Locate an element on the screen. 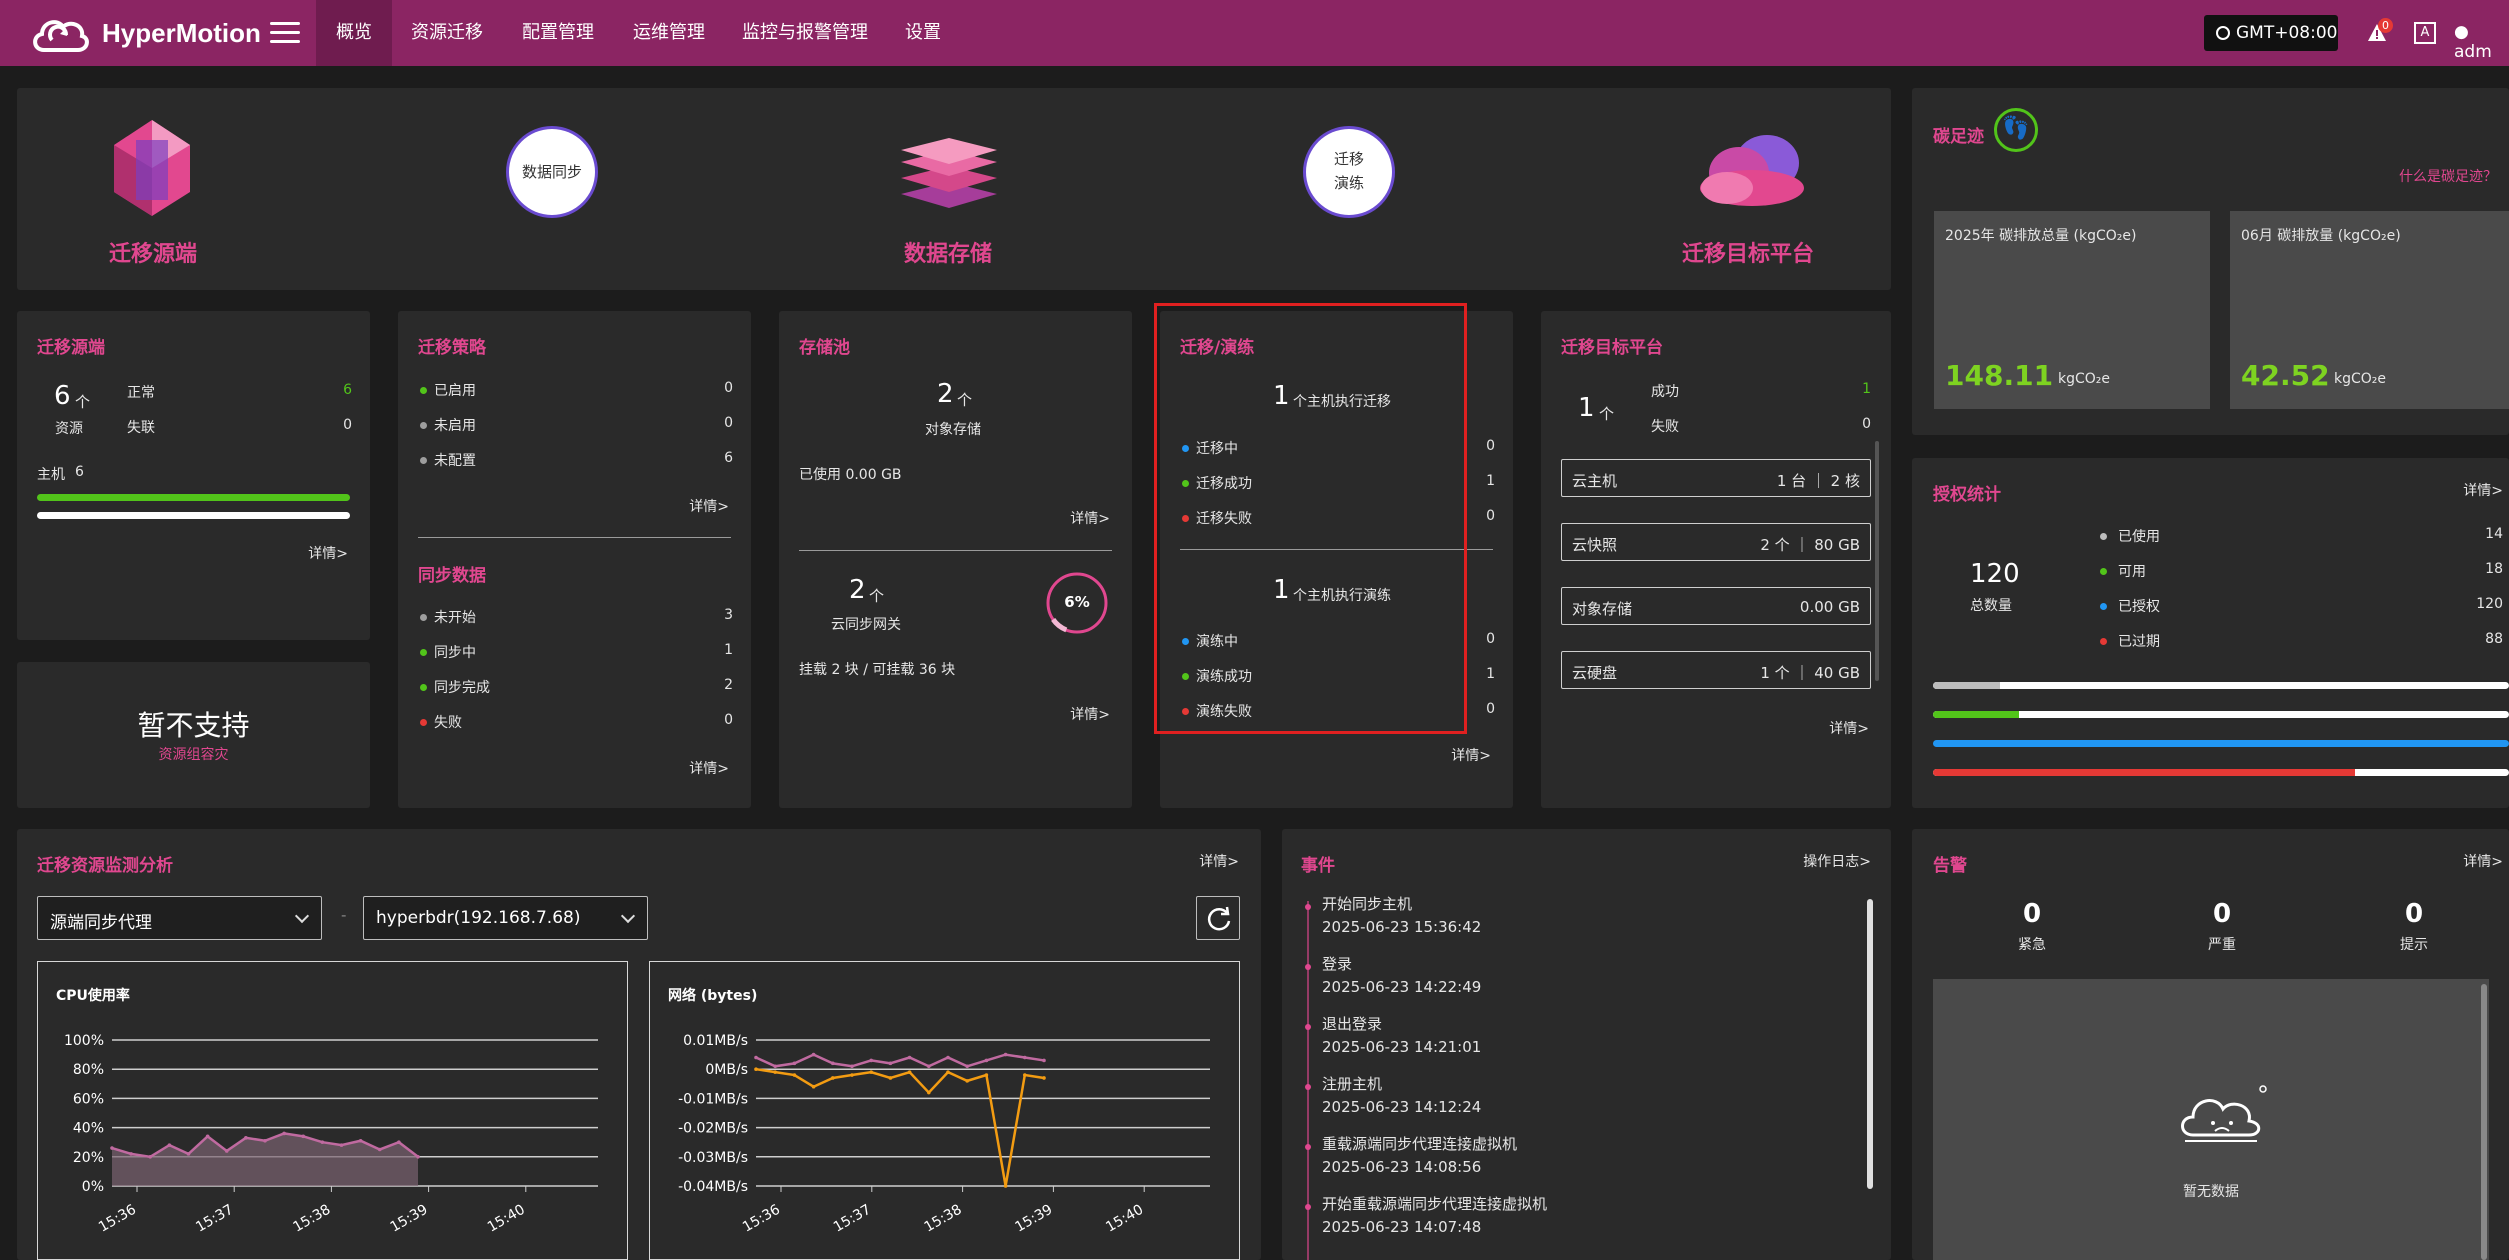 This screenshot has height=1260, width=2509. target-box-value: 1 台 ｜ 2 核 is located at coordinates (1818, 481).